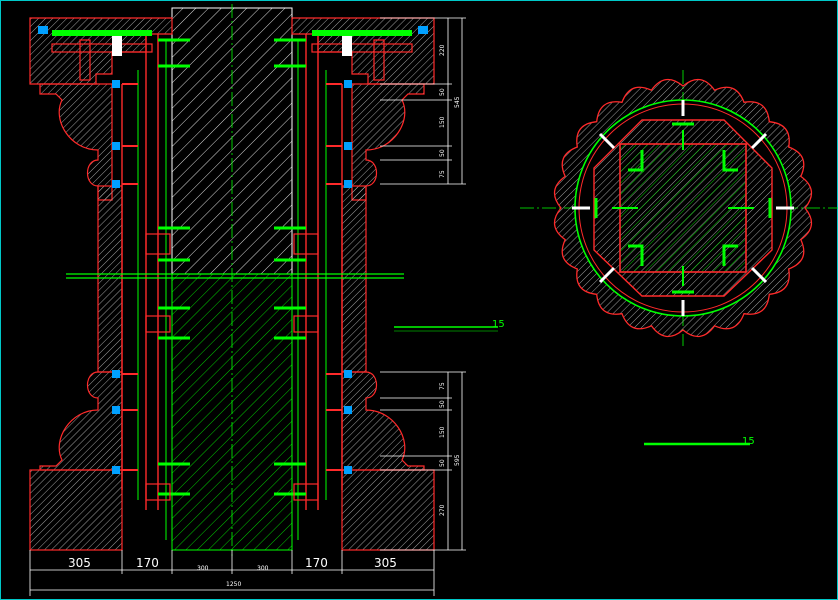  I want to click on scale-bar-plan: 15, so click(699, 441).